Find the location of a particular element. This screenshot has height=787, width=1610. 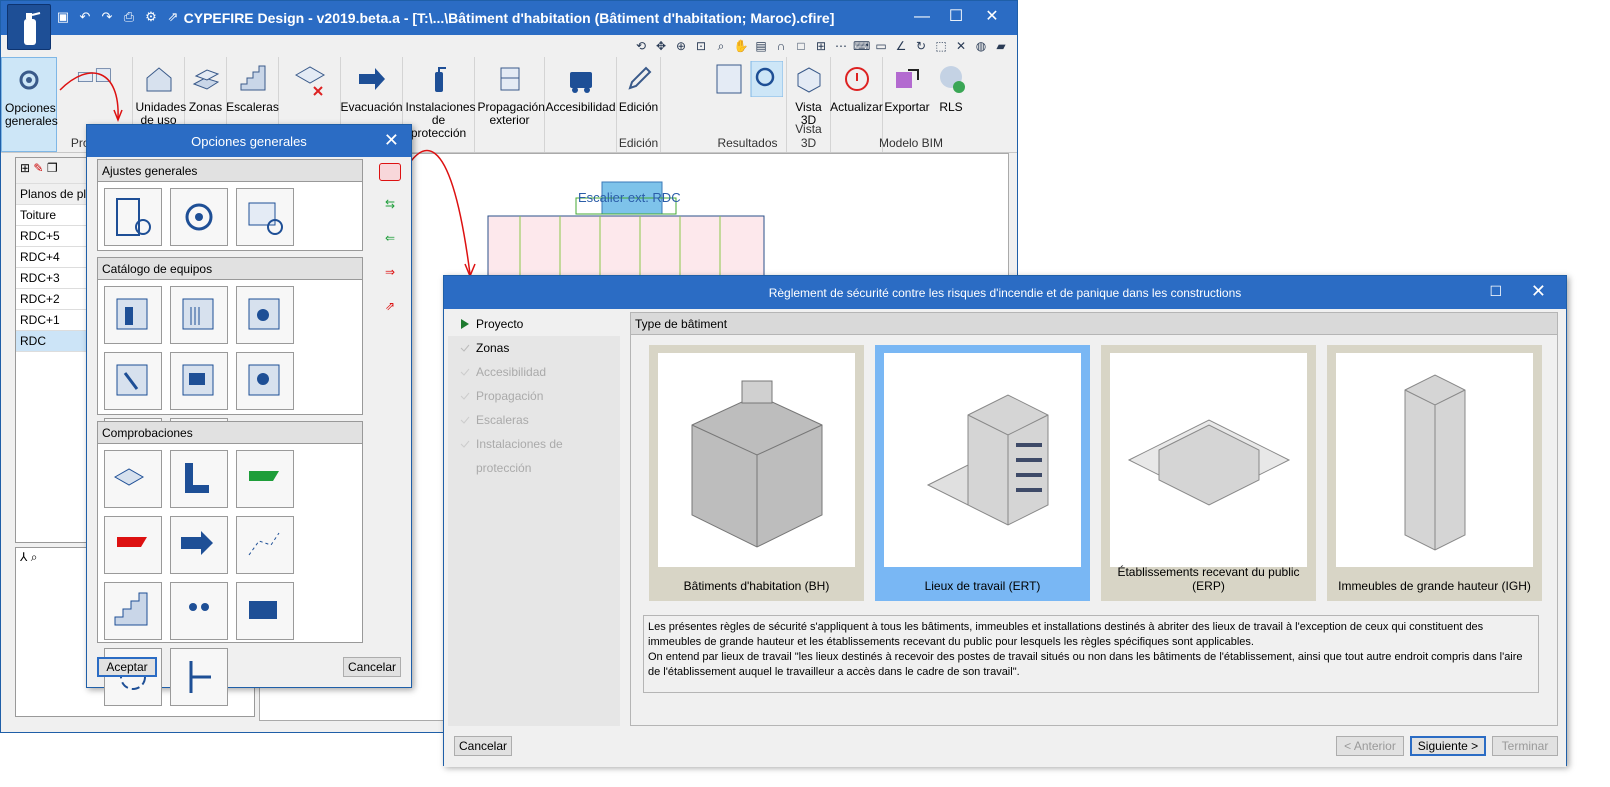

general-settings-button is located at coordinates (199, 217).